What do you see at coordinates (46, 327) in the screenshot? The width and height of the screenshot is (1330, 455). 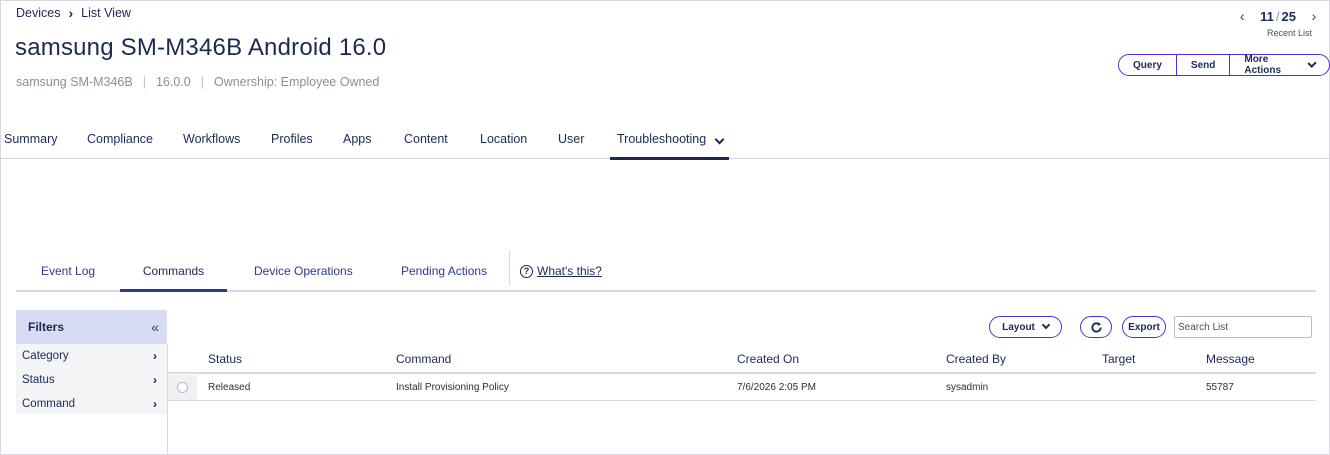 I see `filters-title: Filters` at bounding box center [46, 327].